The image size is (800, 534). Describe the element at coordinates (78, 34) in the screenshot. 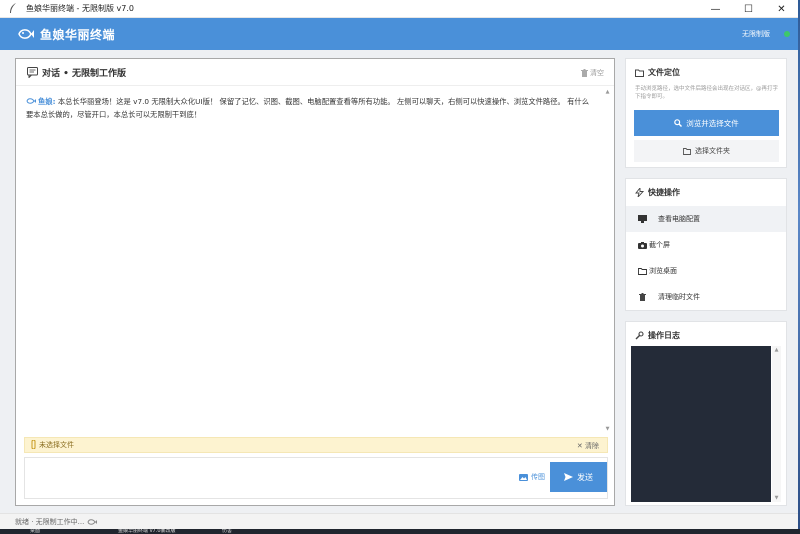

I see `app-brand: 鱼娘华丽终端` at that location.